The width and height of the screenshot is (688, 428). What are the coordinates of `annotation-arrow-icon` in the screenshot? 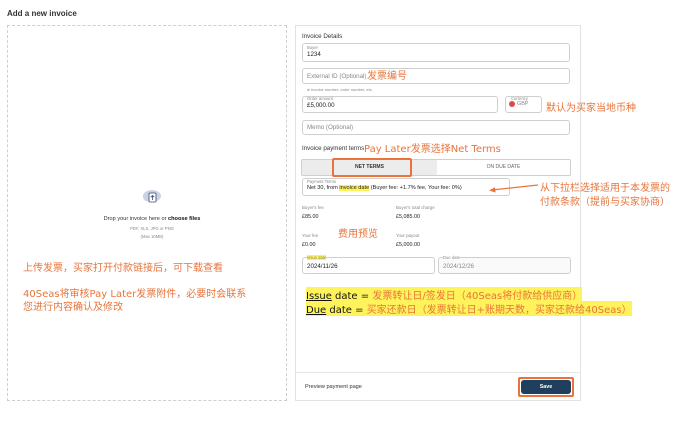 It's located at (514, 188).